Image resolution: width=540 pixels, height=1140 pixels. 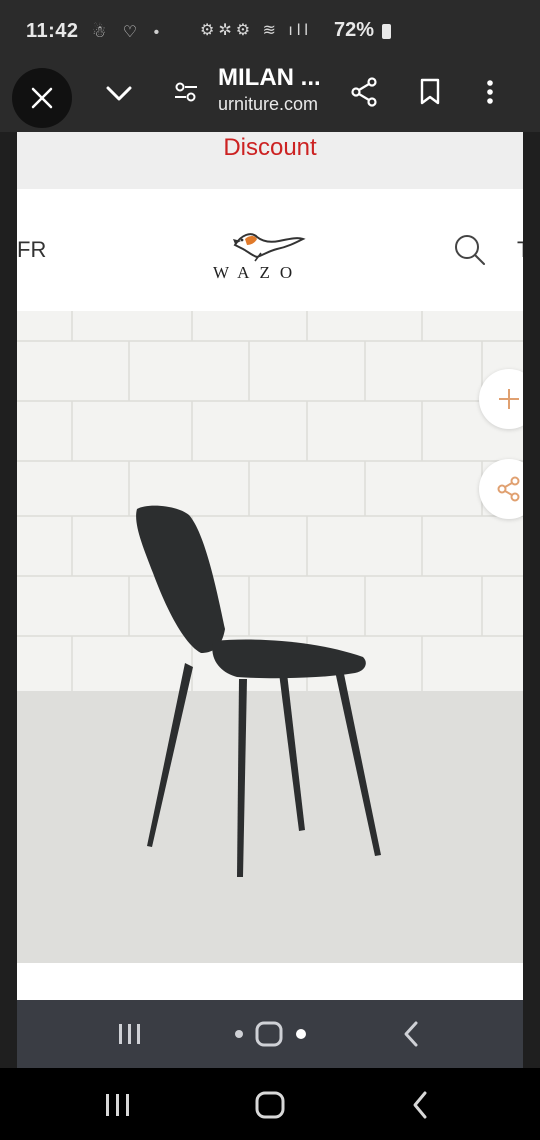 I want to click on home-button, so click(x=271, y=1034).